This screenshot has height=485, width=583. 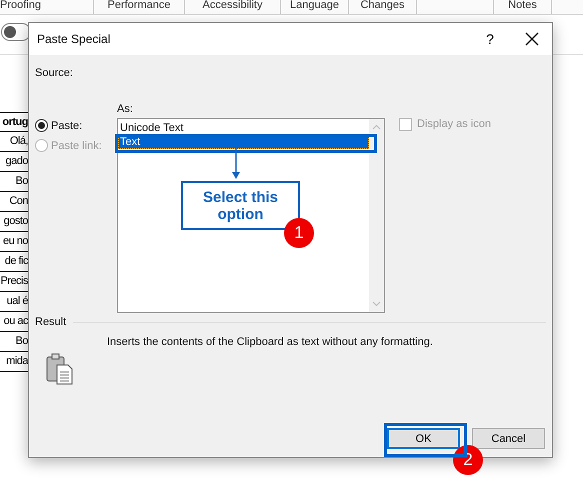 I want to click on scroll-up-icon, so click(x=376, y=127).